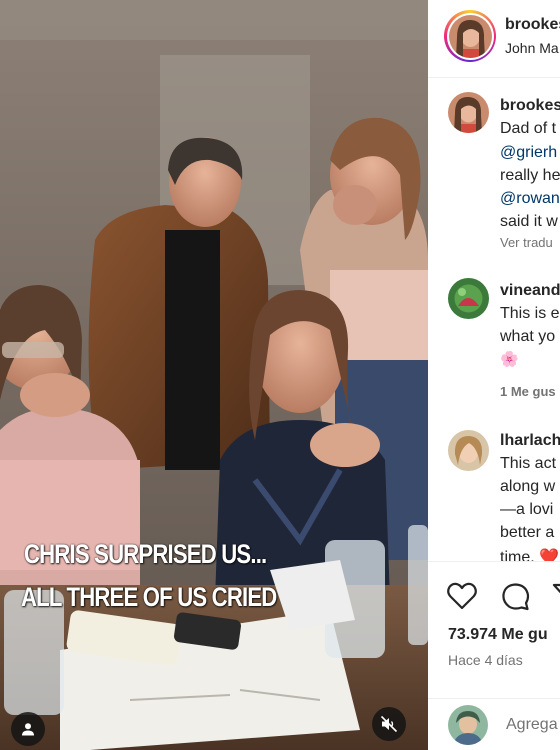 The width and height of the screenshot is (560, 750). What do you see at coordinates (530, 441) in the screenshot?
I see `comment-username: lharlach` at bounding box center [530, 441].